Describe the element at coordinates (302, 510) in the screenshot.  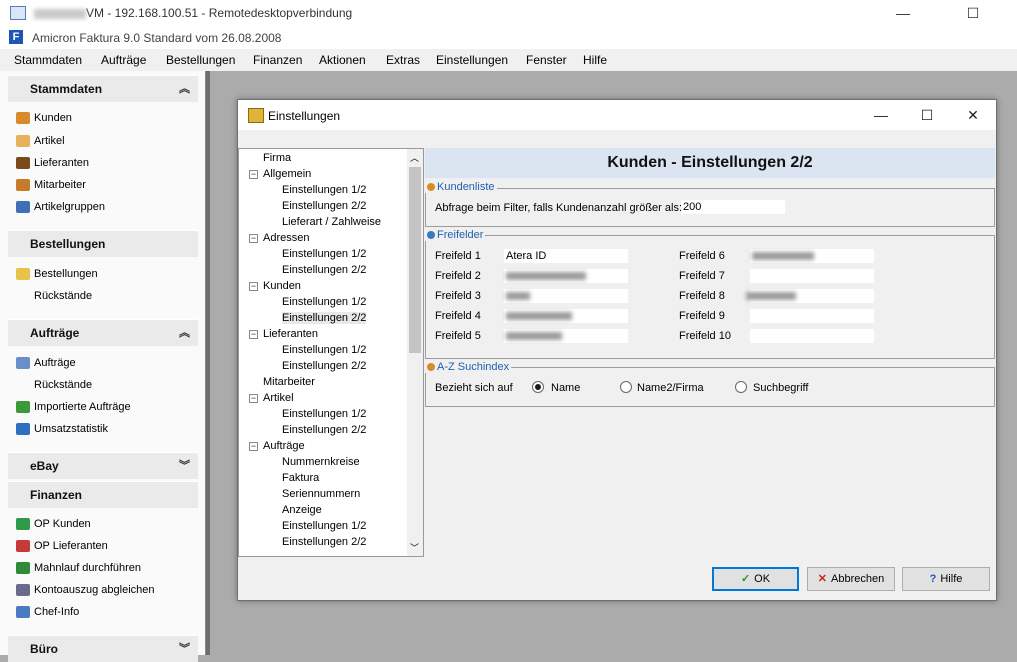
I see `tree-item: Anzeige` at that location.